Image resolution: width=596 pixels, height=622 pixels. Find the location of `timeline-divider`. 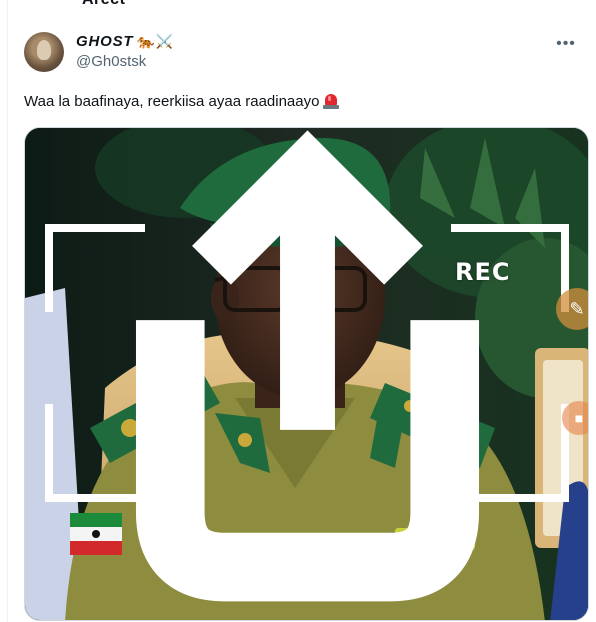

timeline-divider is located at coordinates (7, 311).